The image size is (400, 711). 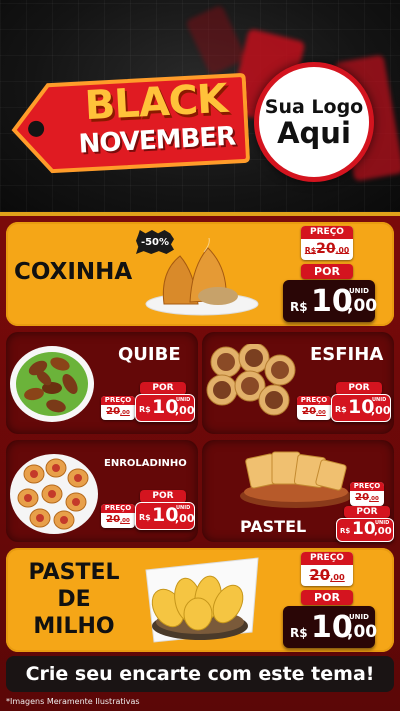 I want to click on product-name: QUIBE, so click(x=149, y=354).